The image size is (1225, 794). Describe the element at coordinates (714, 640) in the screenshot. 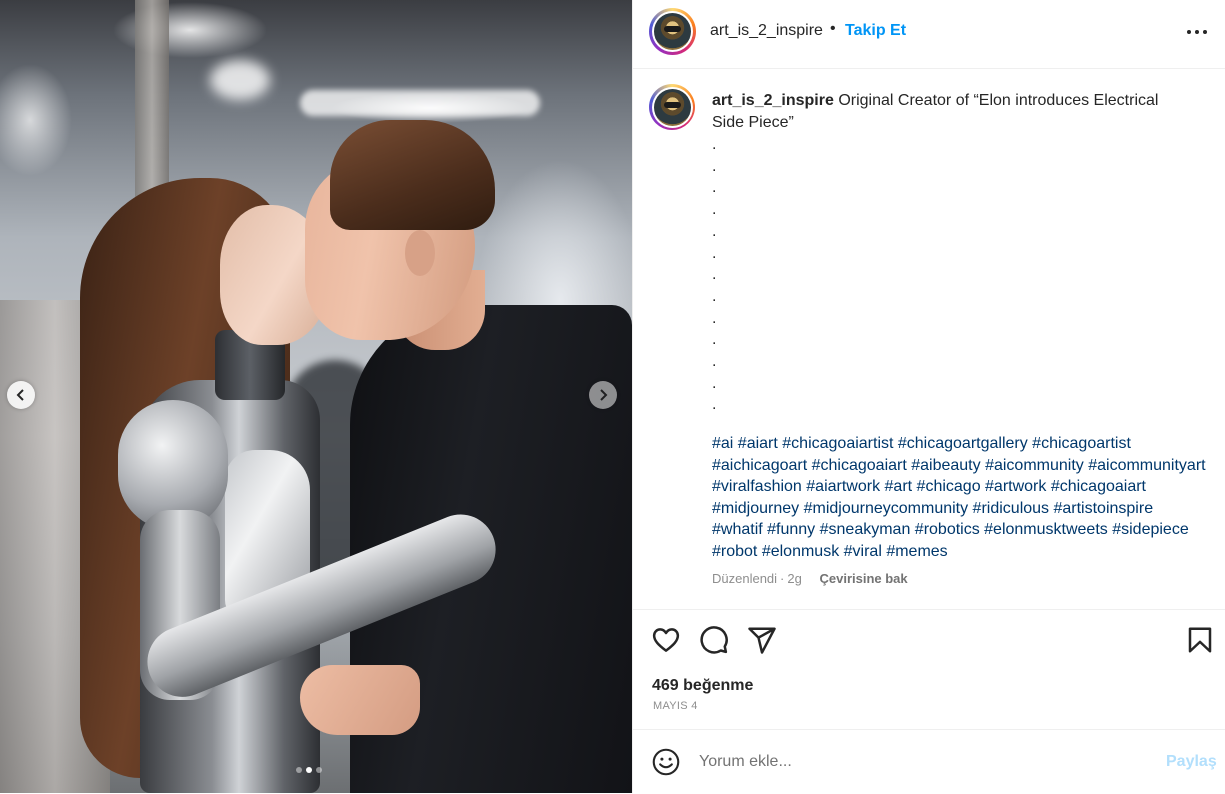

I see `comment-bubble-icon` at that location.